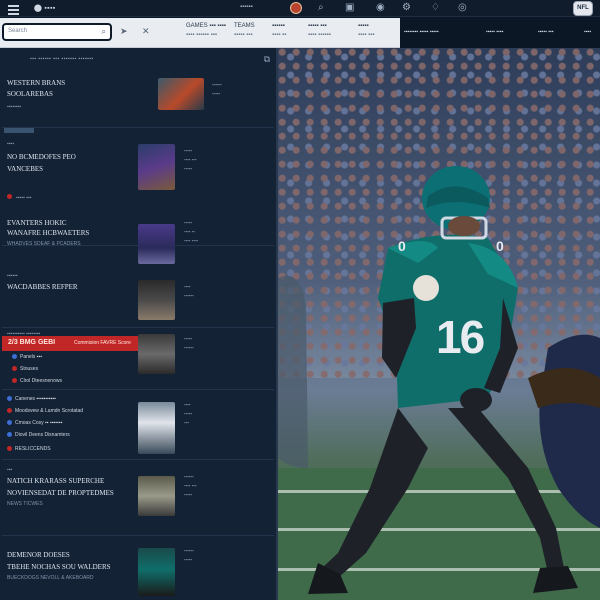 This screenshot has width=600, height=600. I want to click on news-row: ▪▪▪▪▪▪ WACDABBES REFPER ▪▪▪▪ ▪▪▪▪▪▪, so click(138, 300).